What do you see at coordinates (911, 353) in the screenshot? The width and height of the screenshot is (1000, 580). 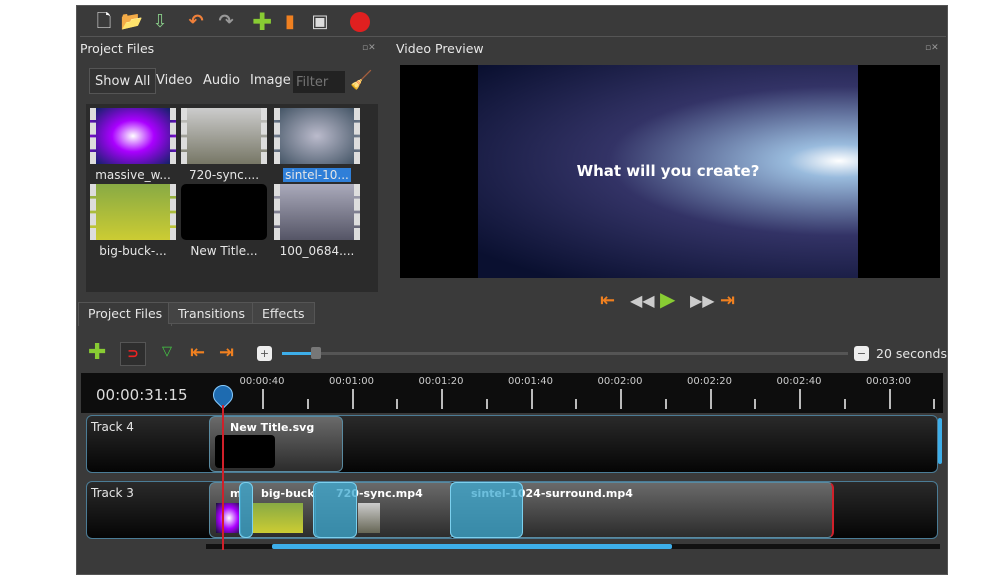 I see `zoom-level-label: 20 seconds` at bounding box center [911, 353].